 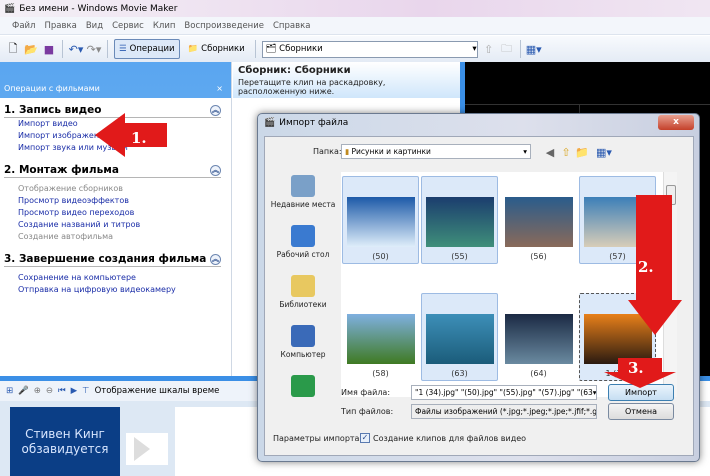 I want to click on task-link: Сохранение на компьютере, so click(x=112, y=278).